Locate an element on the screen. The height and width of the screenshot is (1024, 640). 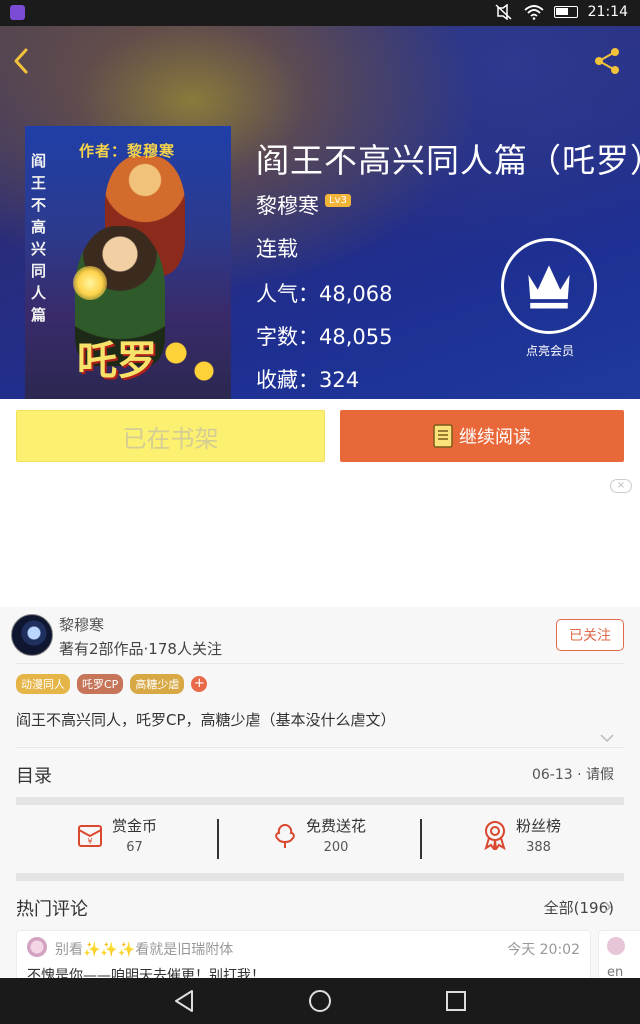
vip-label: 点亮会员 is located at coordinates (550, 350).